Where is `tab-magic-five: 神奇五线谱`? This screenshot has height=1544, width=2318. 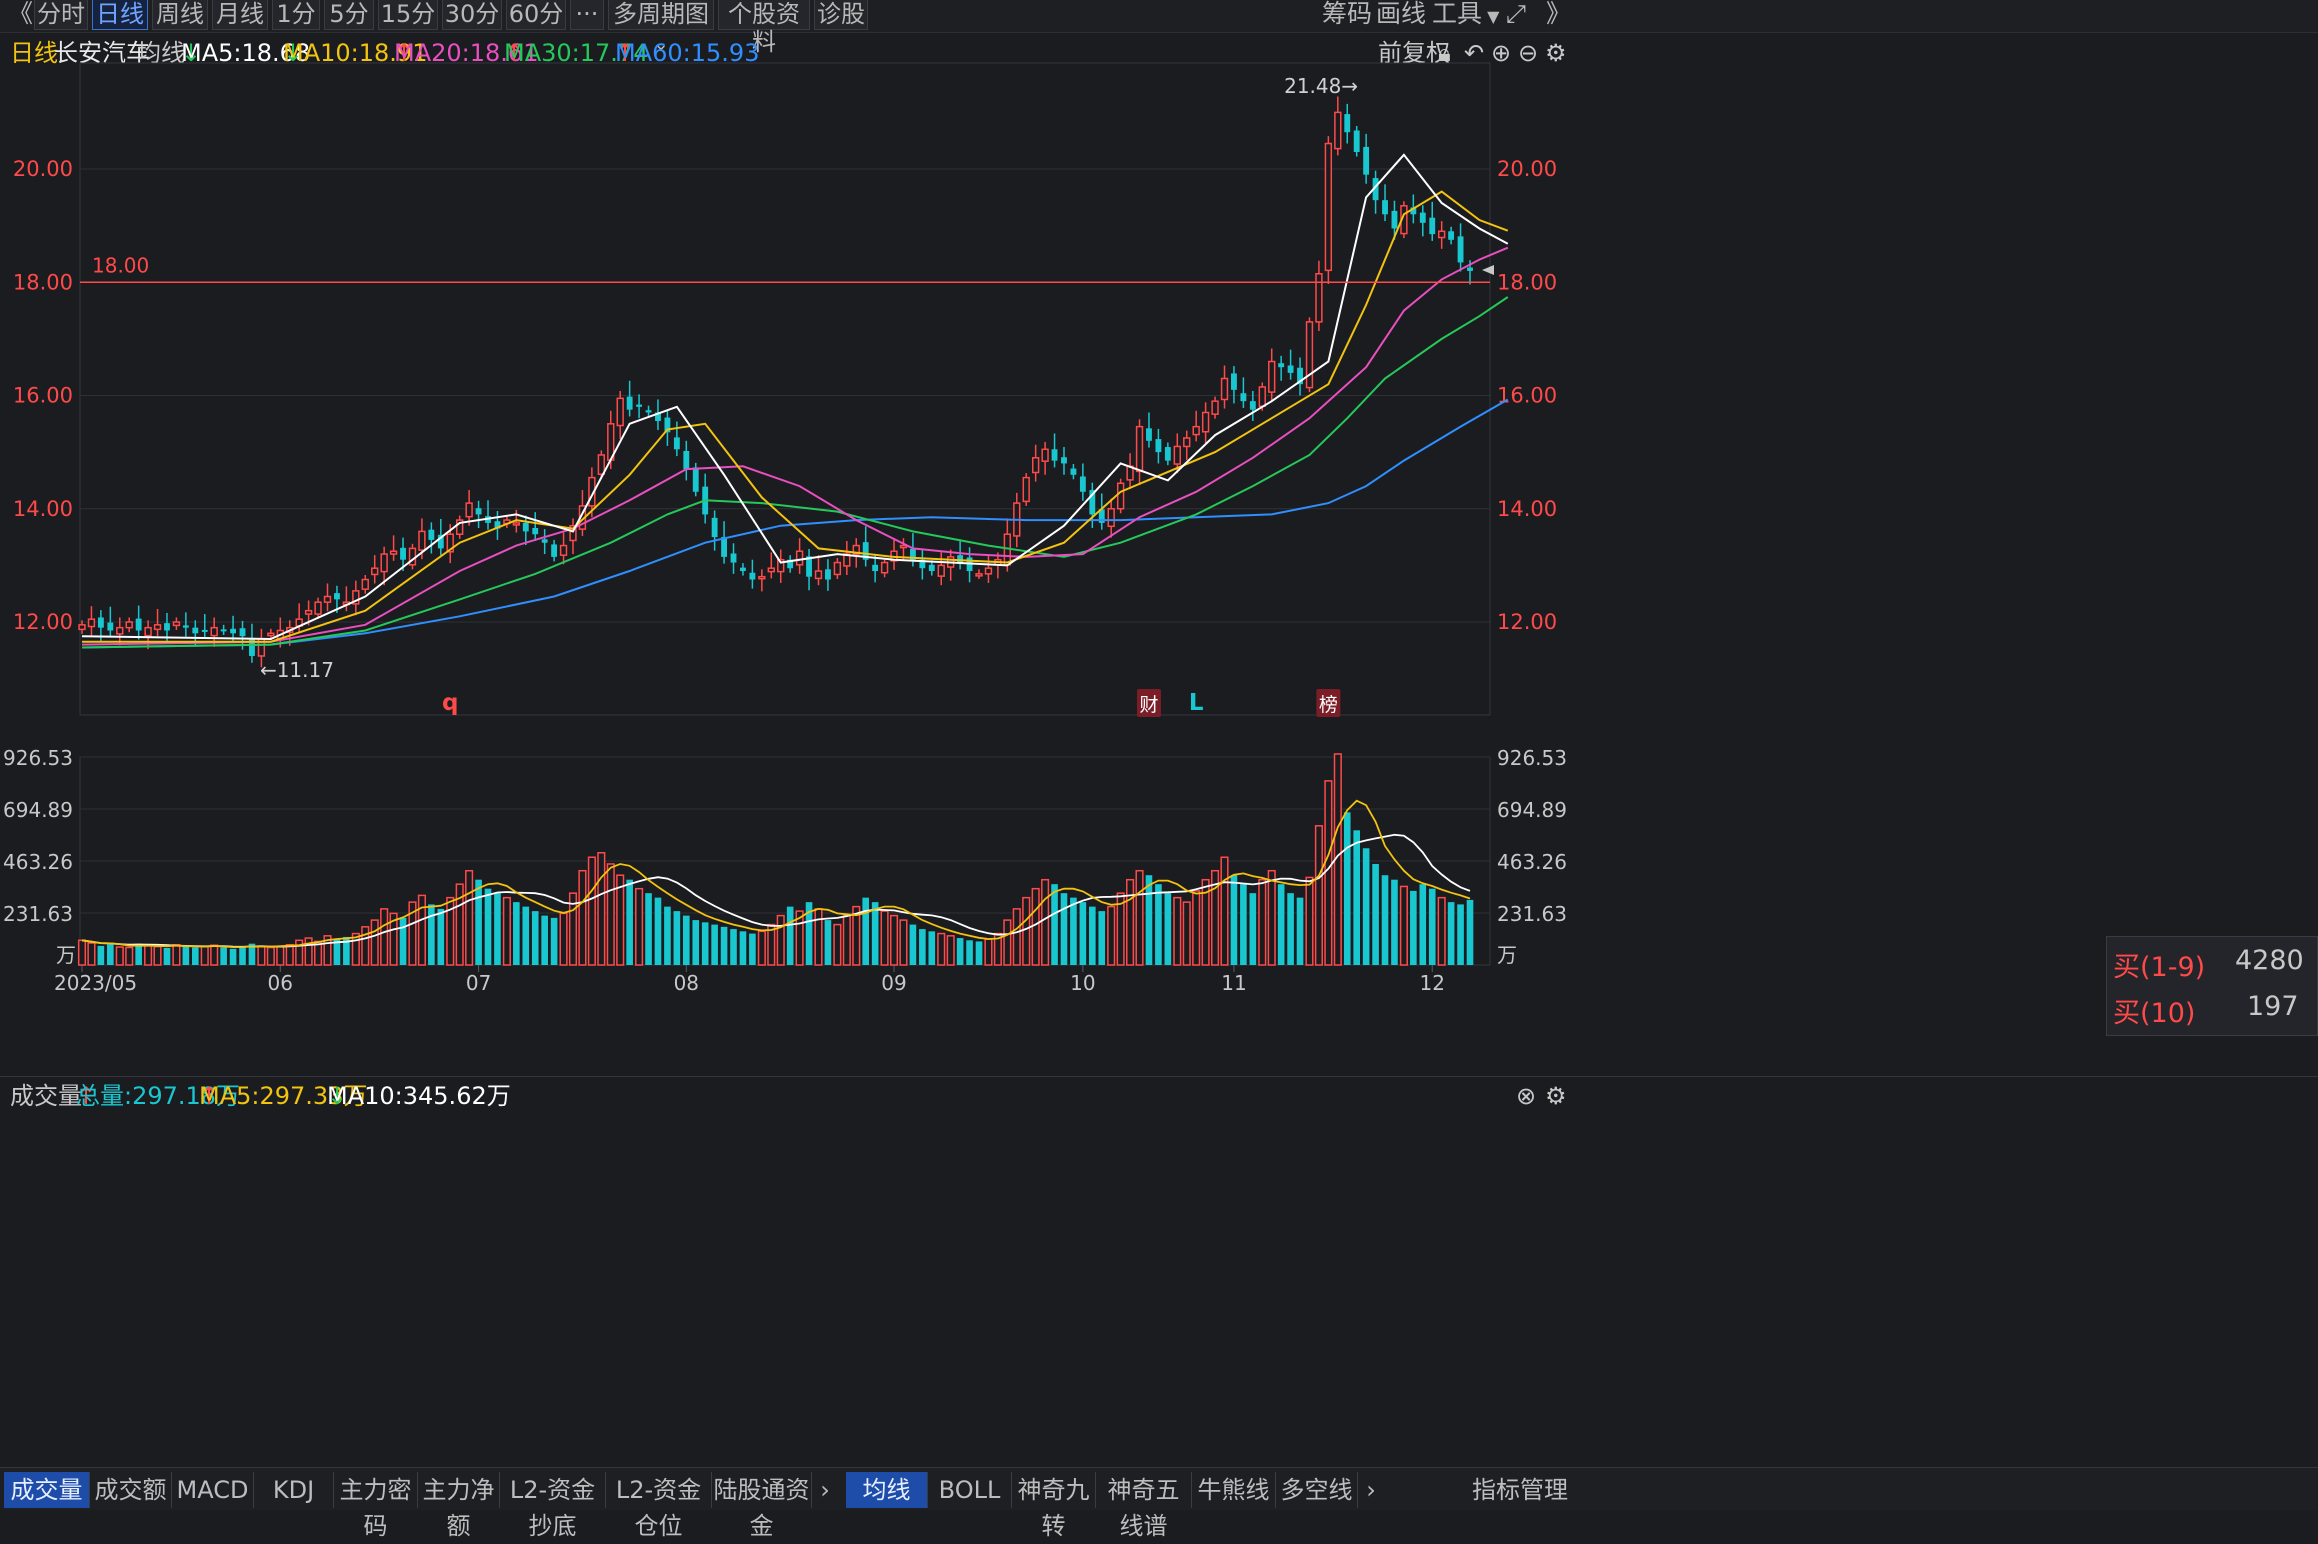 tab-magic-five: 神奇五线谱 is located at coordinates (1144, 1506).